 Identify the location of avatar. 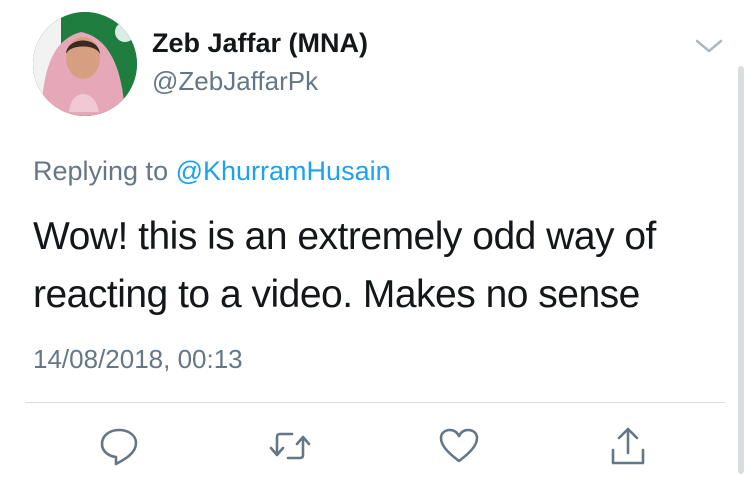
(85, 64).